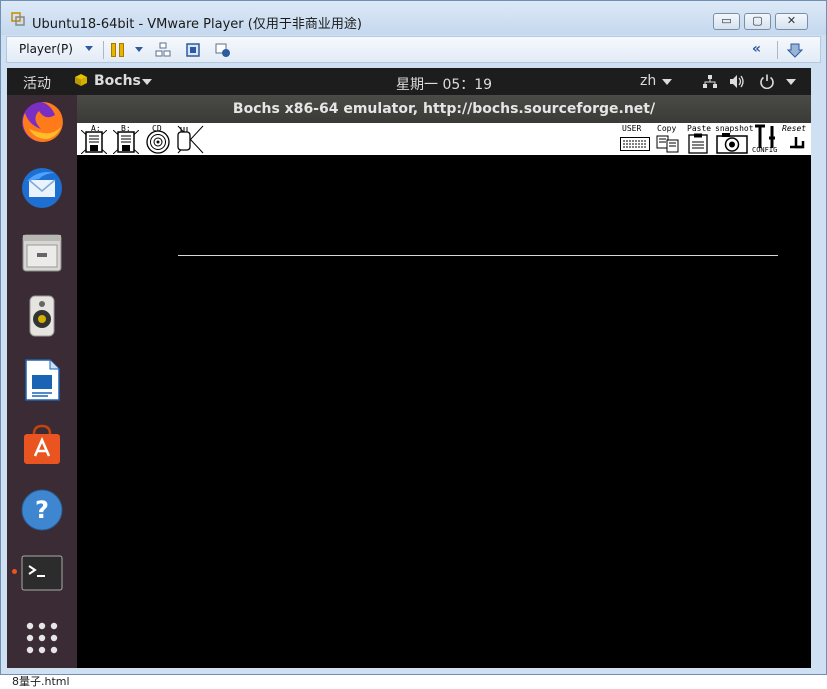 The image size is (827, 689). I want to click on maximize-button: ▢, so click(757, 21).